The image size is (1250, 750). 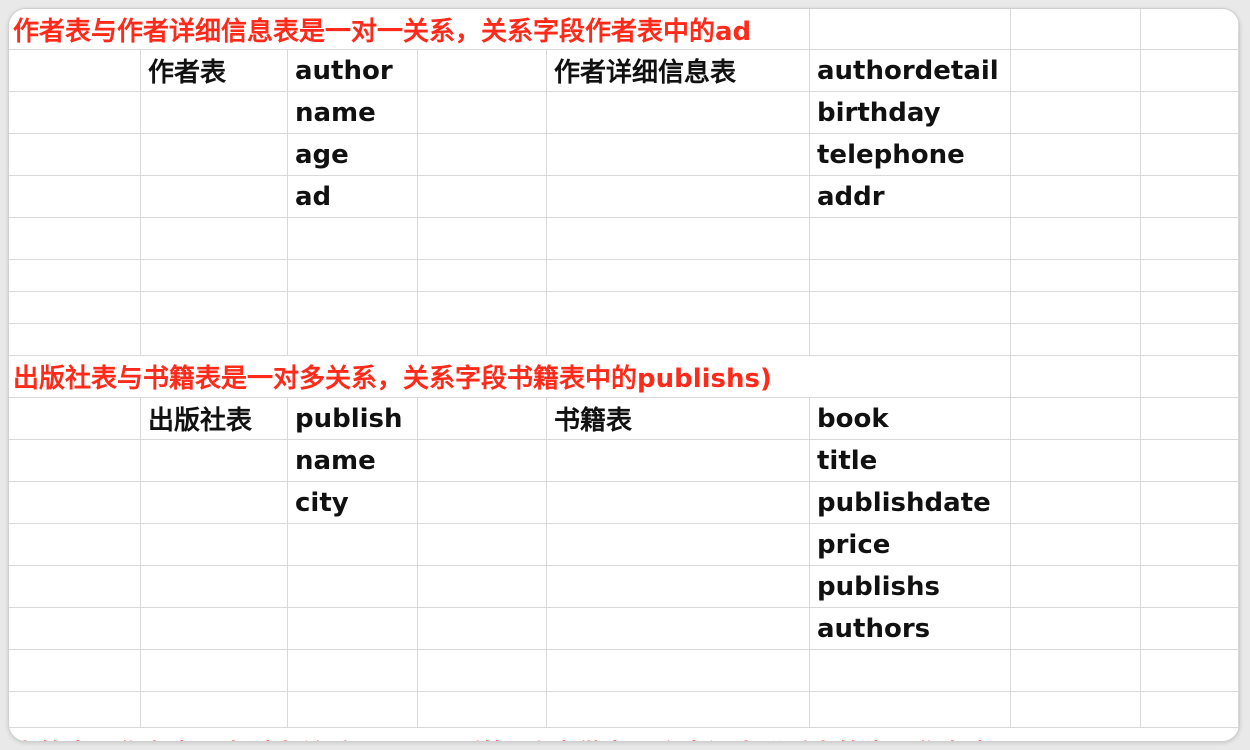 I want to click on table-name-cell: 出版社表, so click(x=214, y=419).